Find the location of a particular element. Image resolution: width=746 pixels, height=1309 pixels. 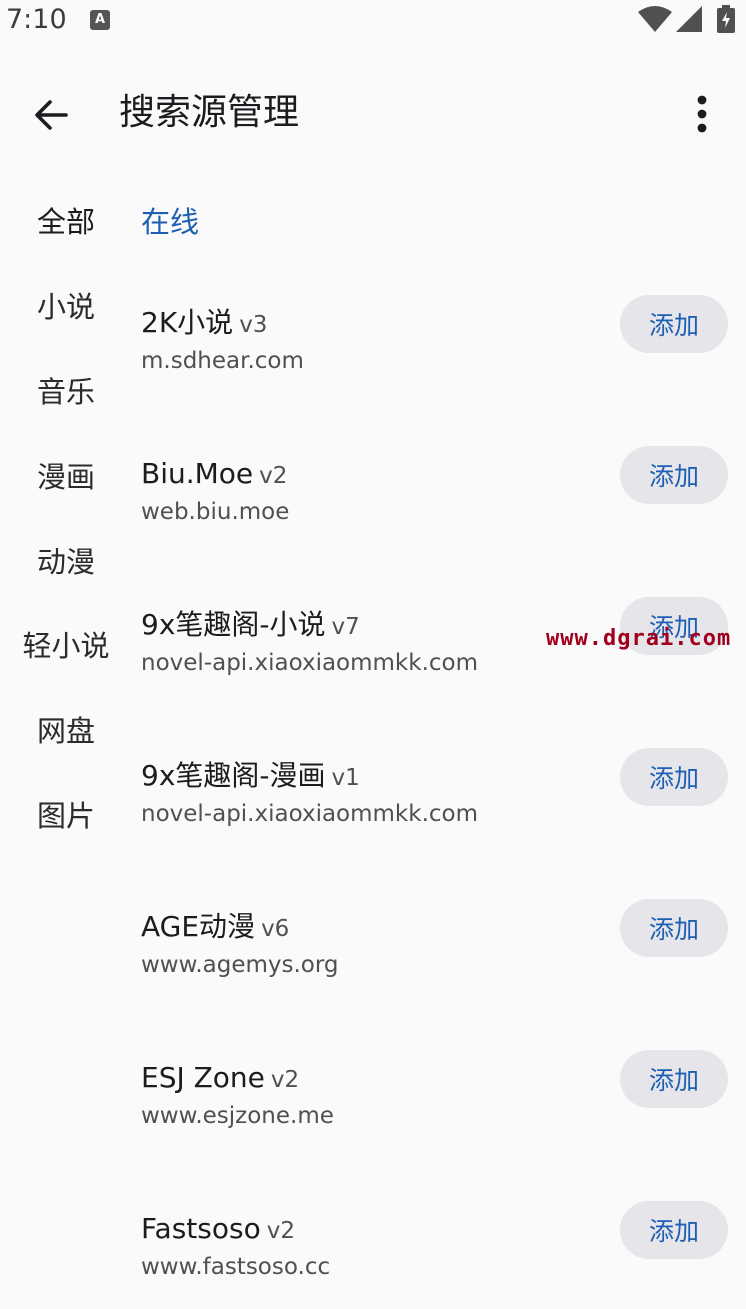

source-version: v6 is located at coordinates (275, 929).